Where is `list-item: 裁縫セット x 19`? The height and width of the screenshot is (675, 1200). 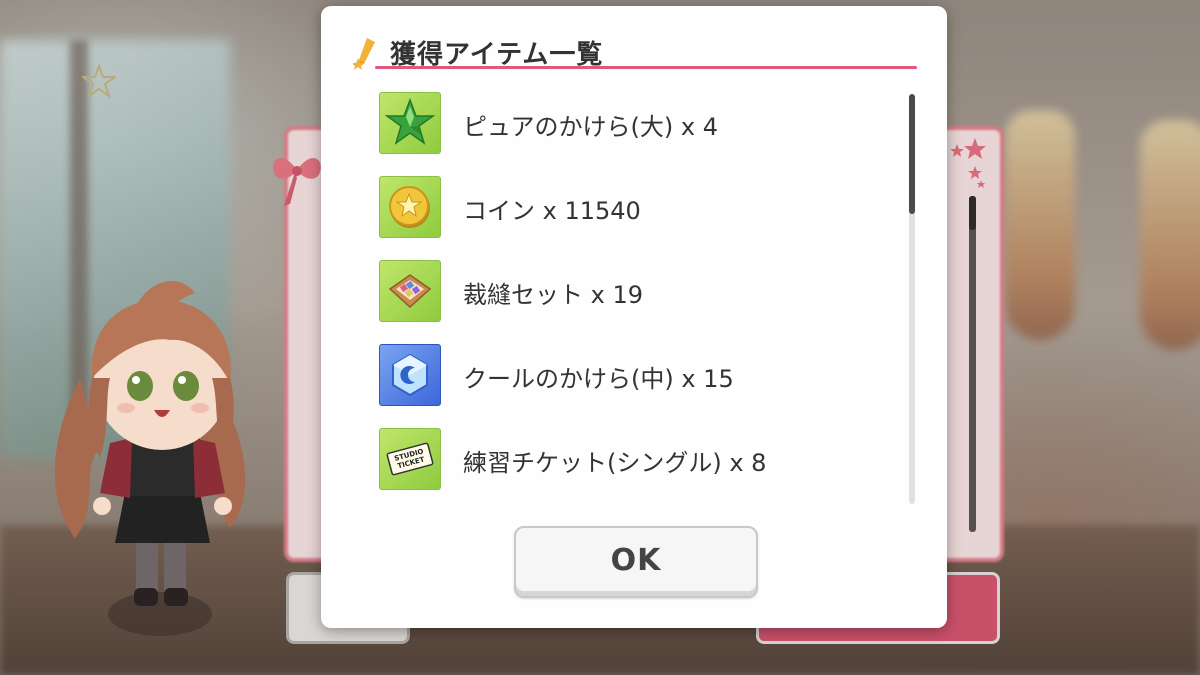
list-item: 裁縫セット x 19 is located at coordinates (639, 290).